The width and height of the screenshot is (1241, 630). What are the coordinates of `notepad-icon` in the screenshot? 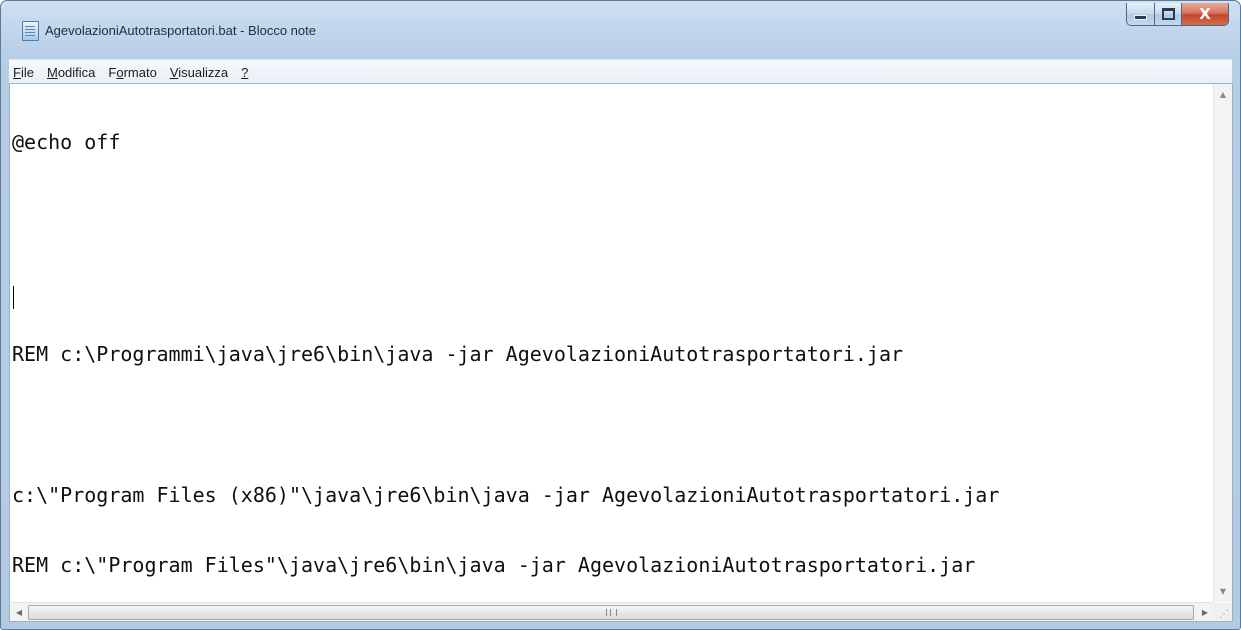 It's located at (30, 31).